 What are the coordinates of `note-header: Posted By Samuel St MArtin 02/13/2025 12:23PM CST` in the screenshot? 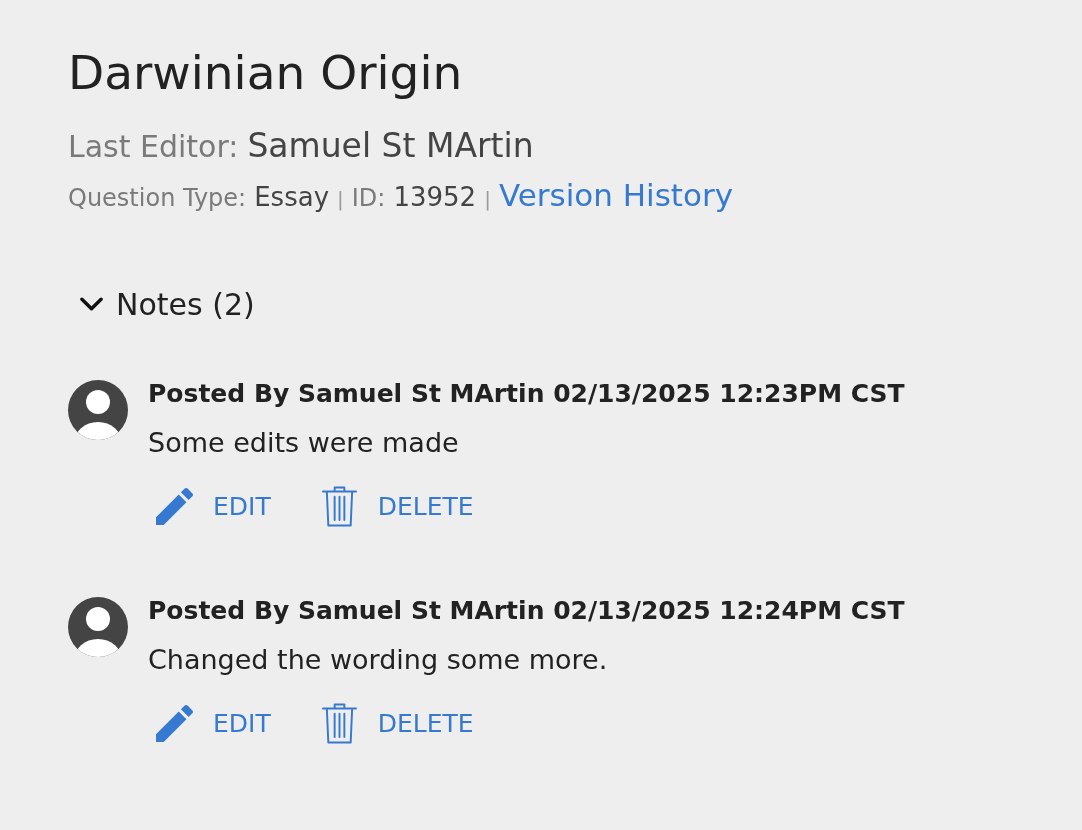 It's located at (526, 394).